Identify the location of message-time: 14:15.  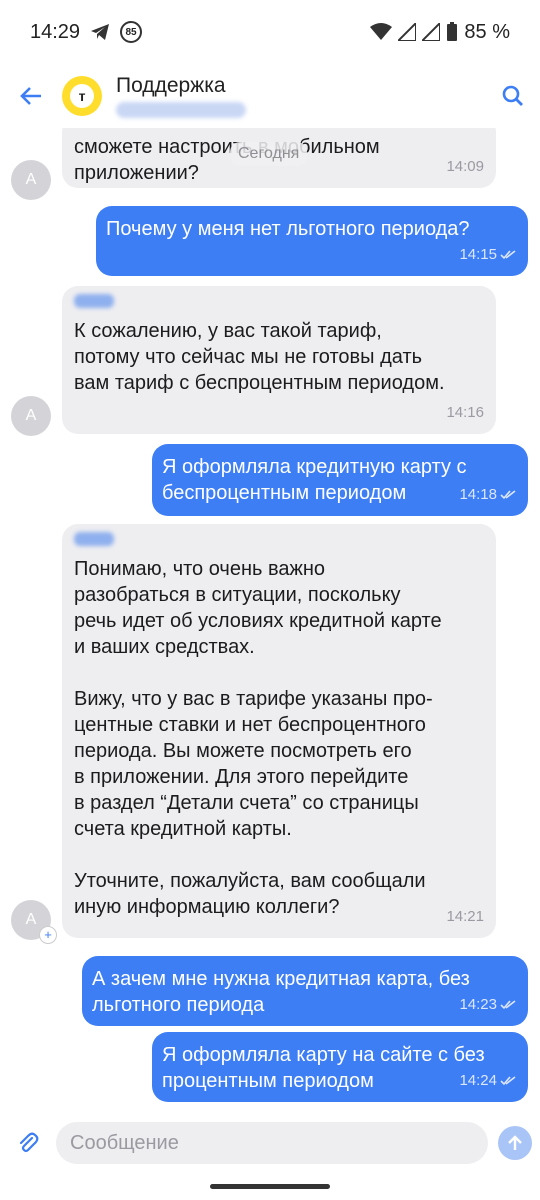
(487, 255).